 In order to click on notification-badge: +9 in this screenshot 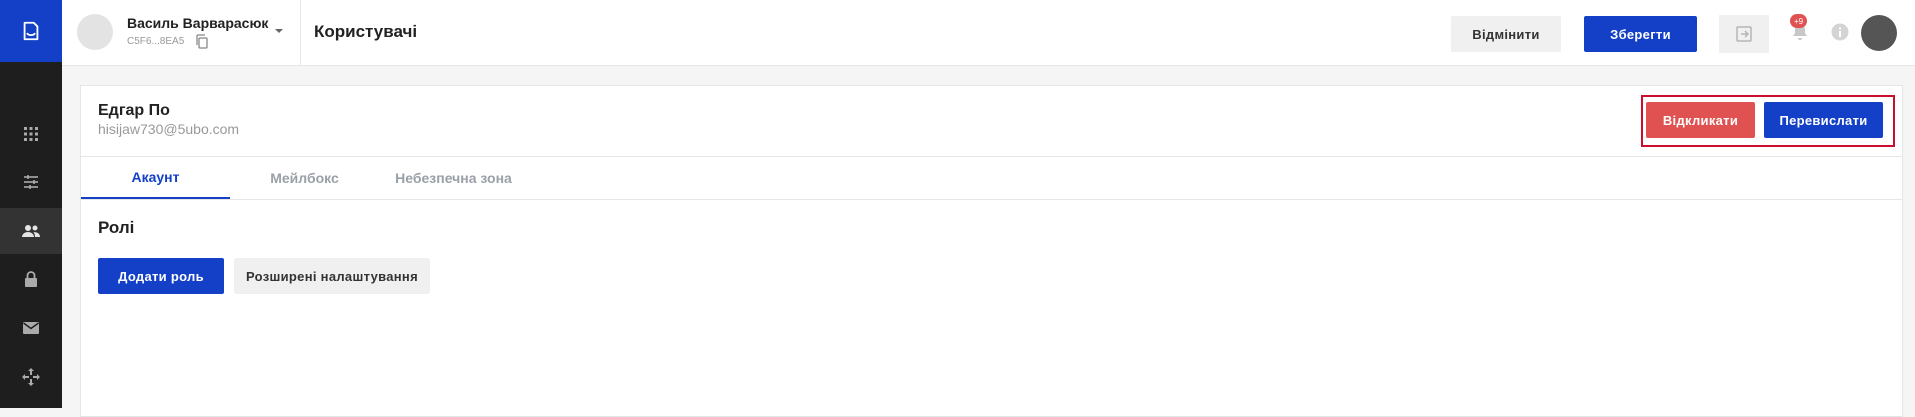, I will do `click(1798, 21)`.